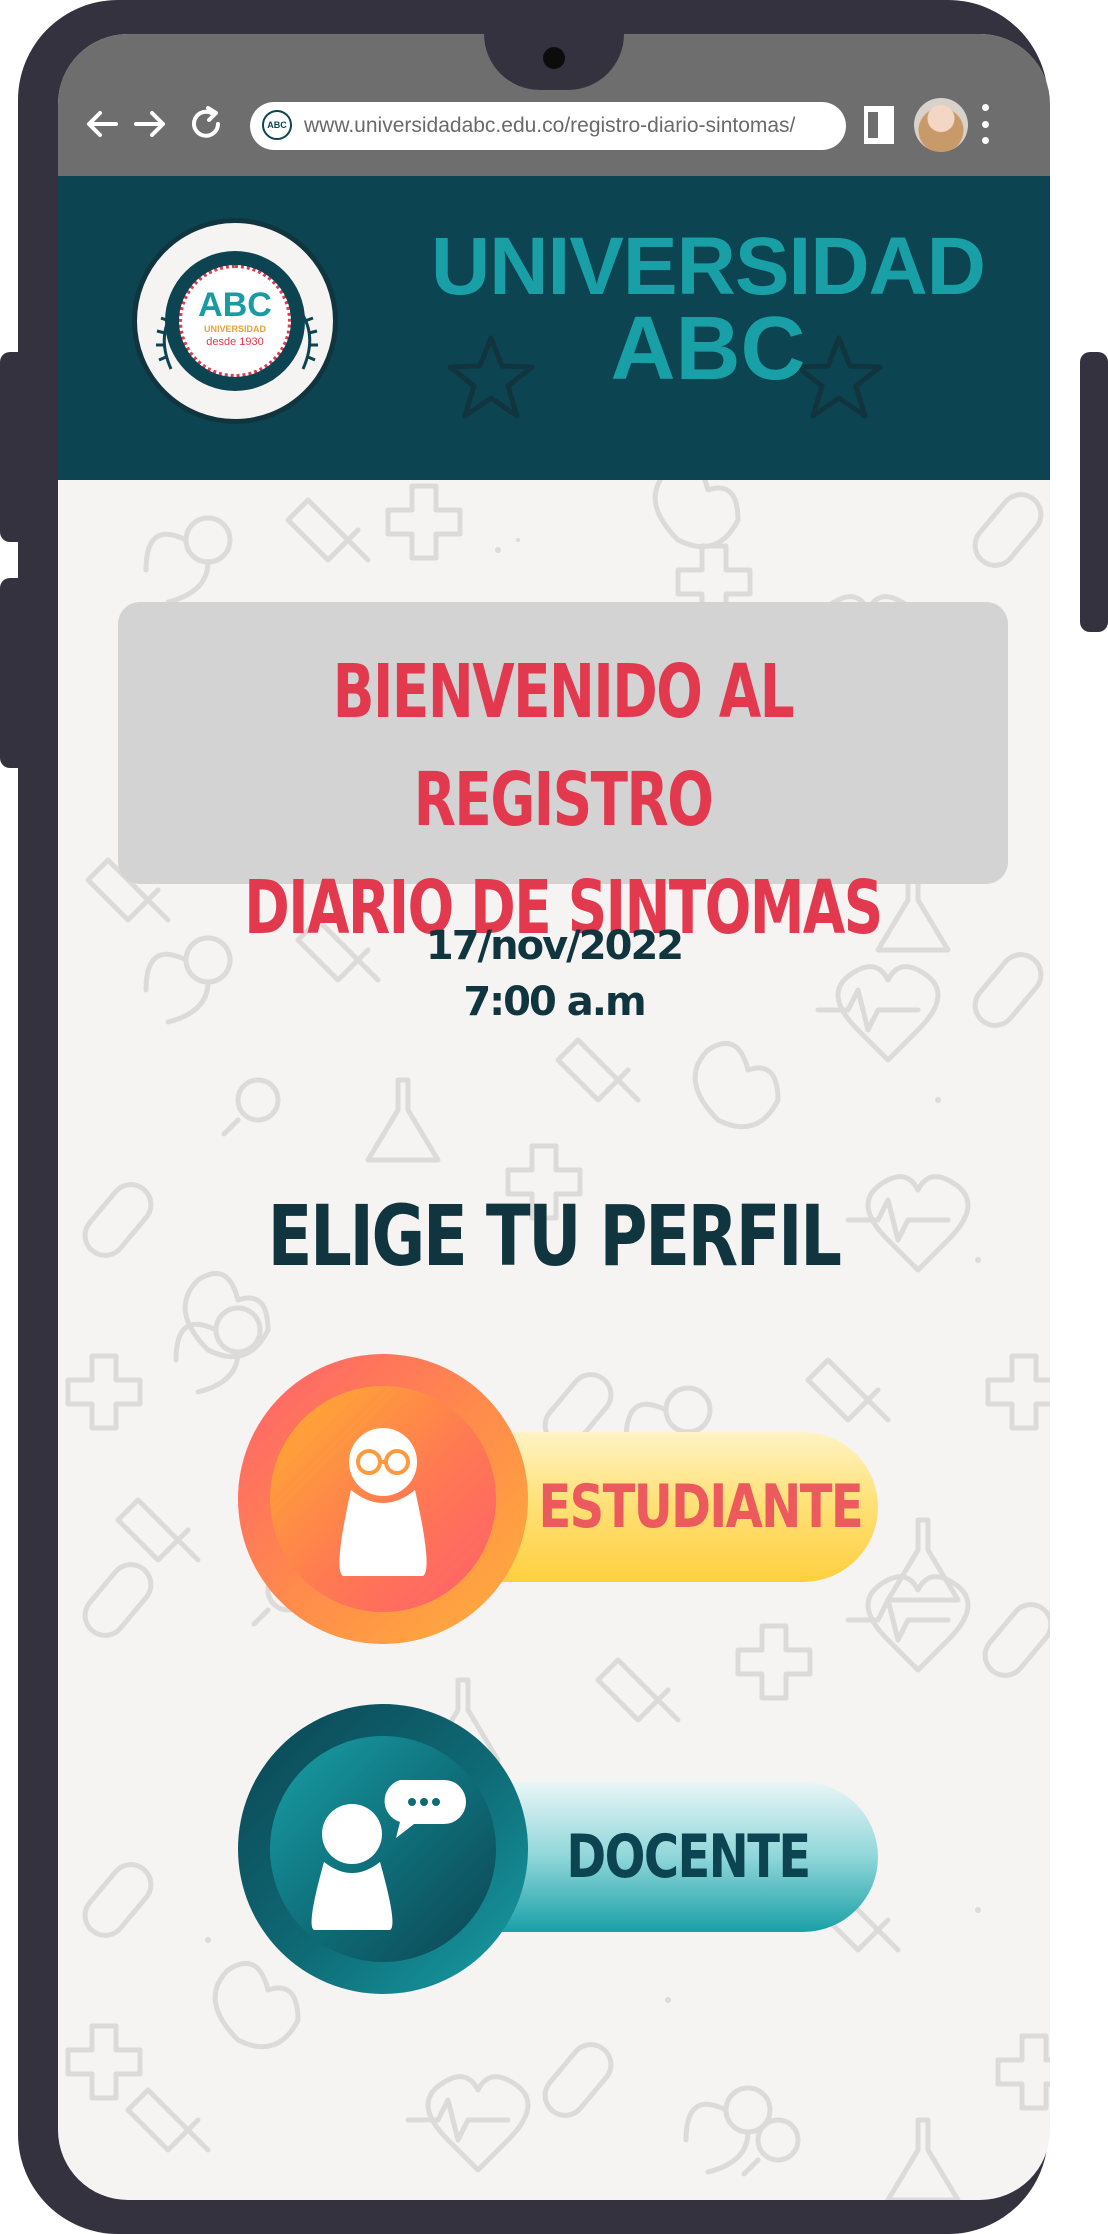  Describe the element at coordinates (688, 1507) in the screenshot. I see `student-label: ESTUDIANTE` at that location.